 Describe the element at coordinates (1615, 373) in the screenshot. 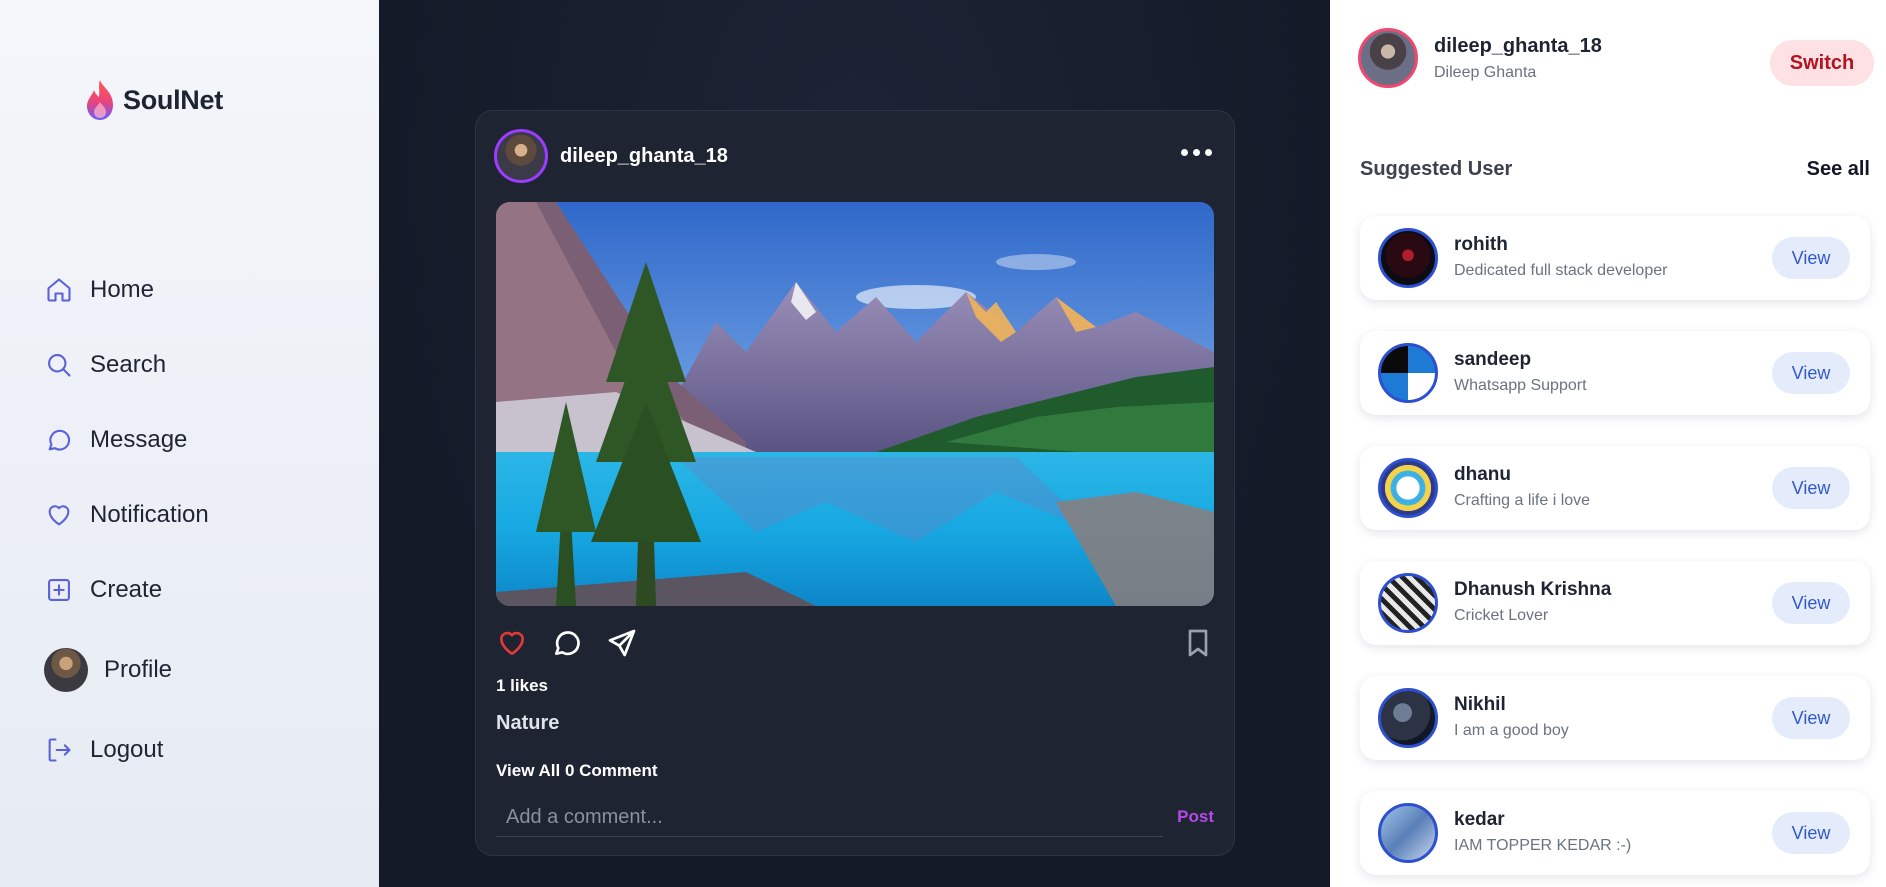

I see `suggested-user-card: sandeep Whatsapp Support View` at that location.